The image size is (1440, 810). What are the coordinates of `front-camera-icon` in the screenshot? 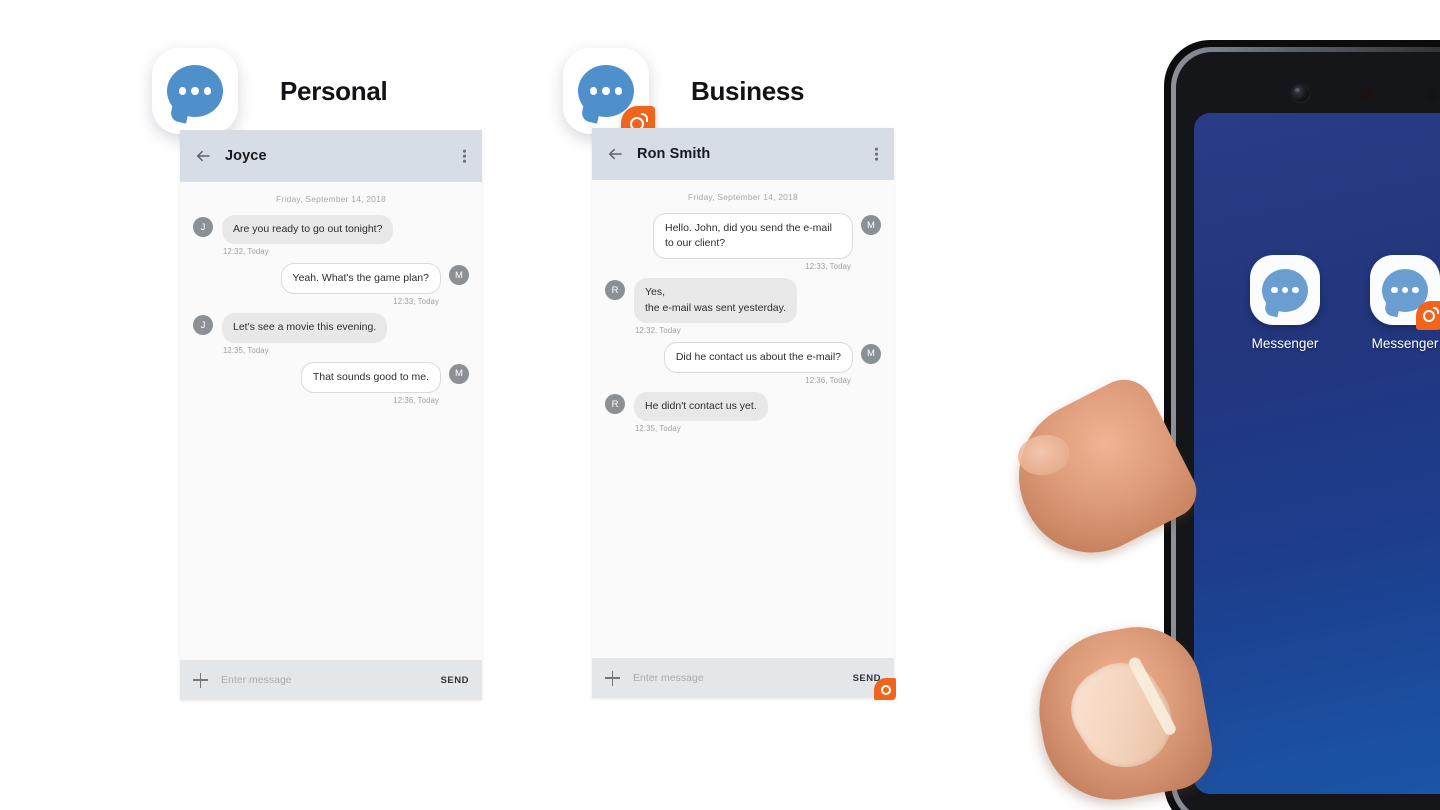 It's located at (1300, 93).